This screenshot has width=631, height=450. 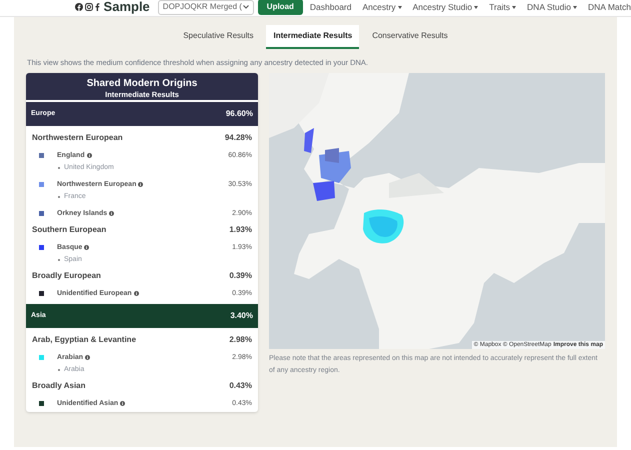 I want to click on instagram-icon, so click(x=88, y=7).